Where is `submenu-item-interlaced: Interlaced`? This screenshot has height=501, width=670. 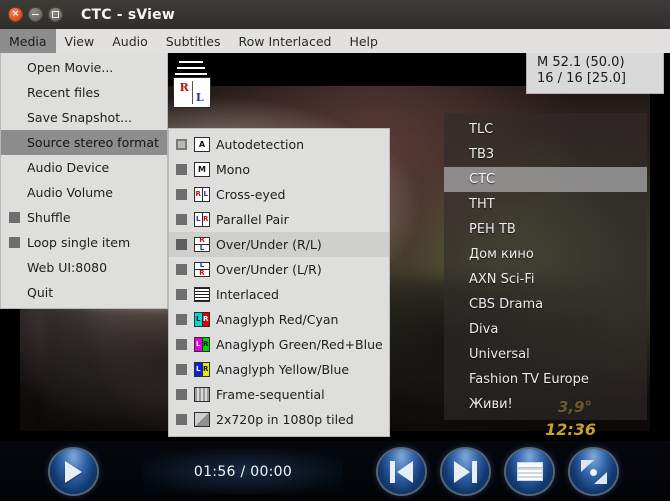
submenu-item-interlaced: Interlaced is located at coordinates (279, 294).